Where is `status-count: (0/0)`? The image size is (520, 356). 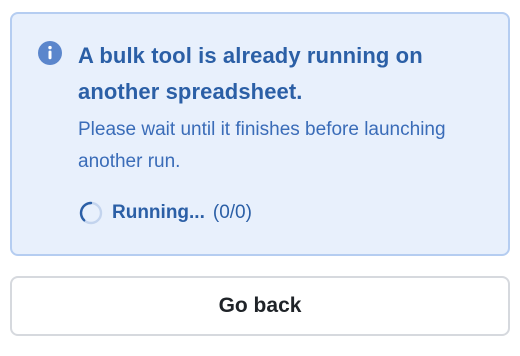 status-count: (0/0) is located at coordinates (232, 212).